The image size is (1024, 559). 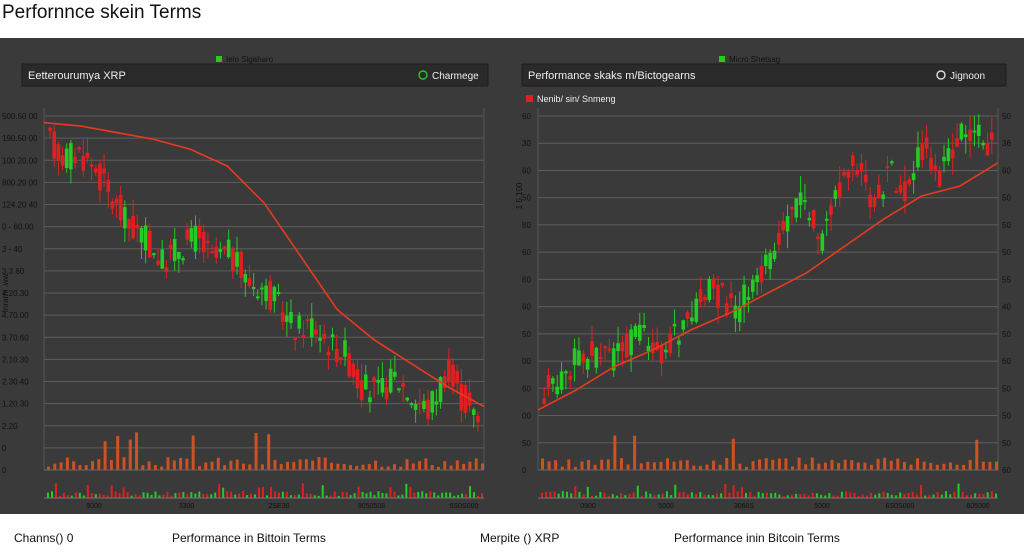 I want to click on y-axis-label-mid: 1 5 100, so click(x=519, y=195).